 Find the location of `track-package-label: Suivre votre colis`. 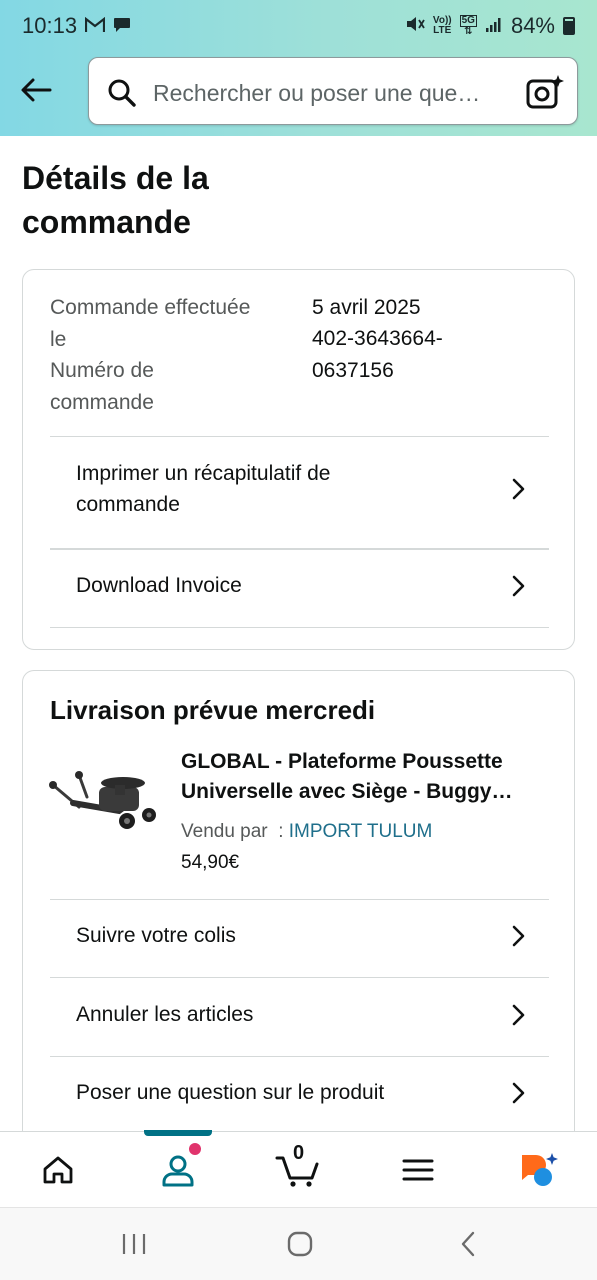

track-package-label: Suivre votre colis is located at coordinates (156, 936).